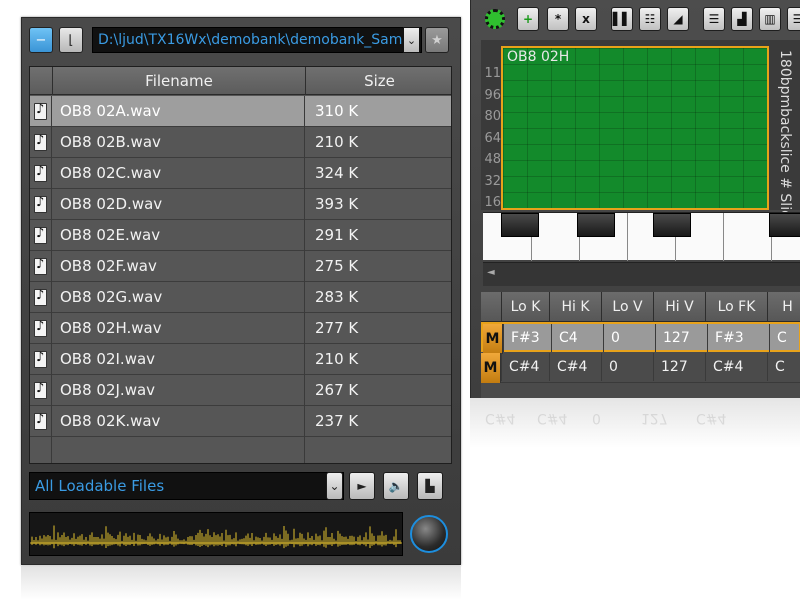 The height and width of the screenshot is (600, 800). What do you see at coordinates (492, 181) in the screenshot?
I see `velocity-label: 32` at bounding box center [492, 181].